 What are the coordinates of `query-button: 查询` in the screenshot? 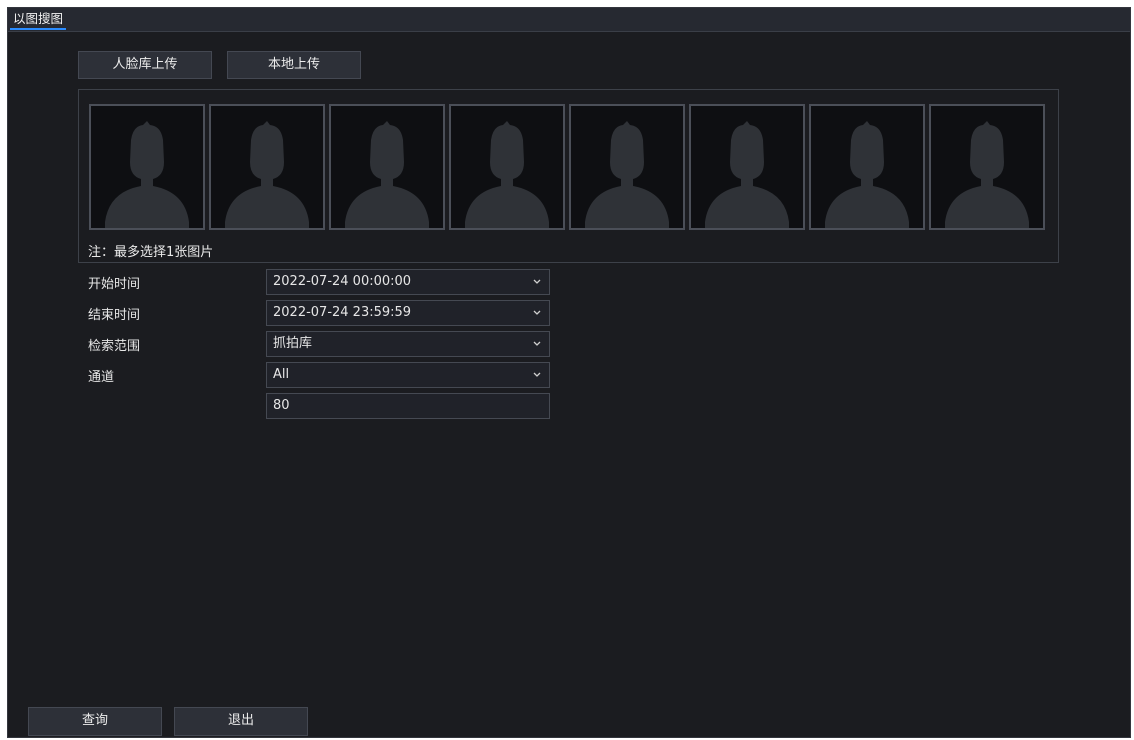 It's located at (95, 721).